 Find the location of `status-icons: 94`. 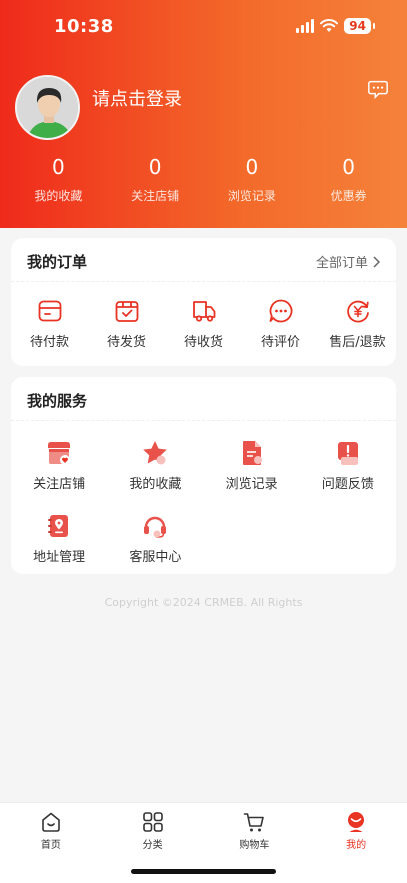

status-icons: 94 is located at coordinates (335, 26).